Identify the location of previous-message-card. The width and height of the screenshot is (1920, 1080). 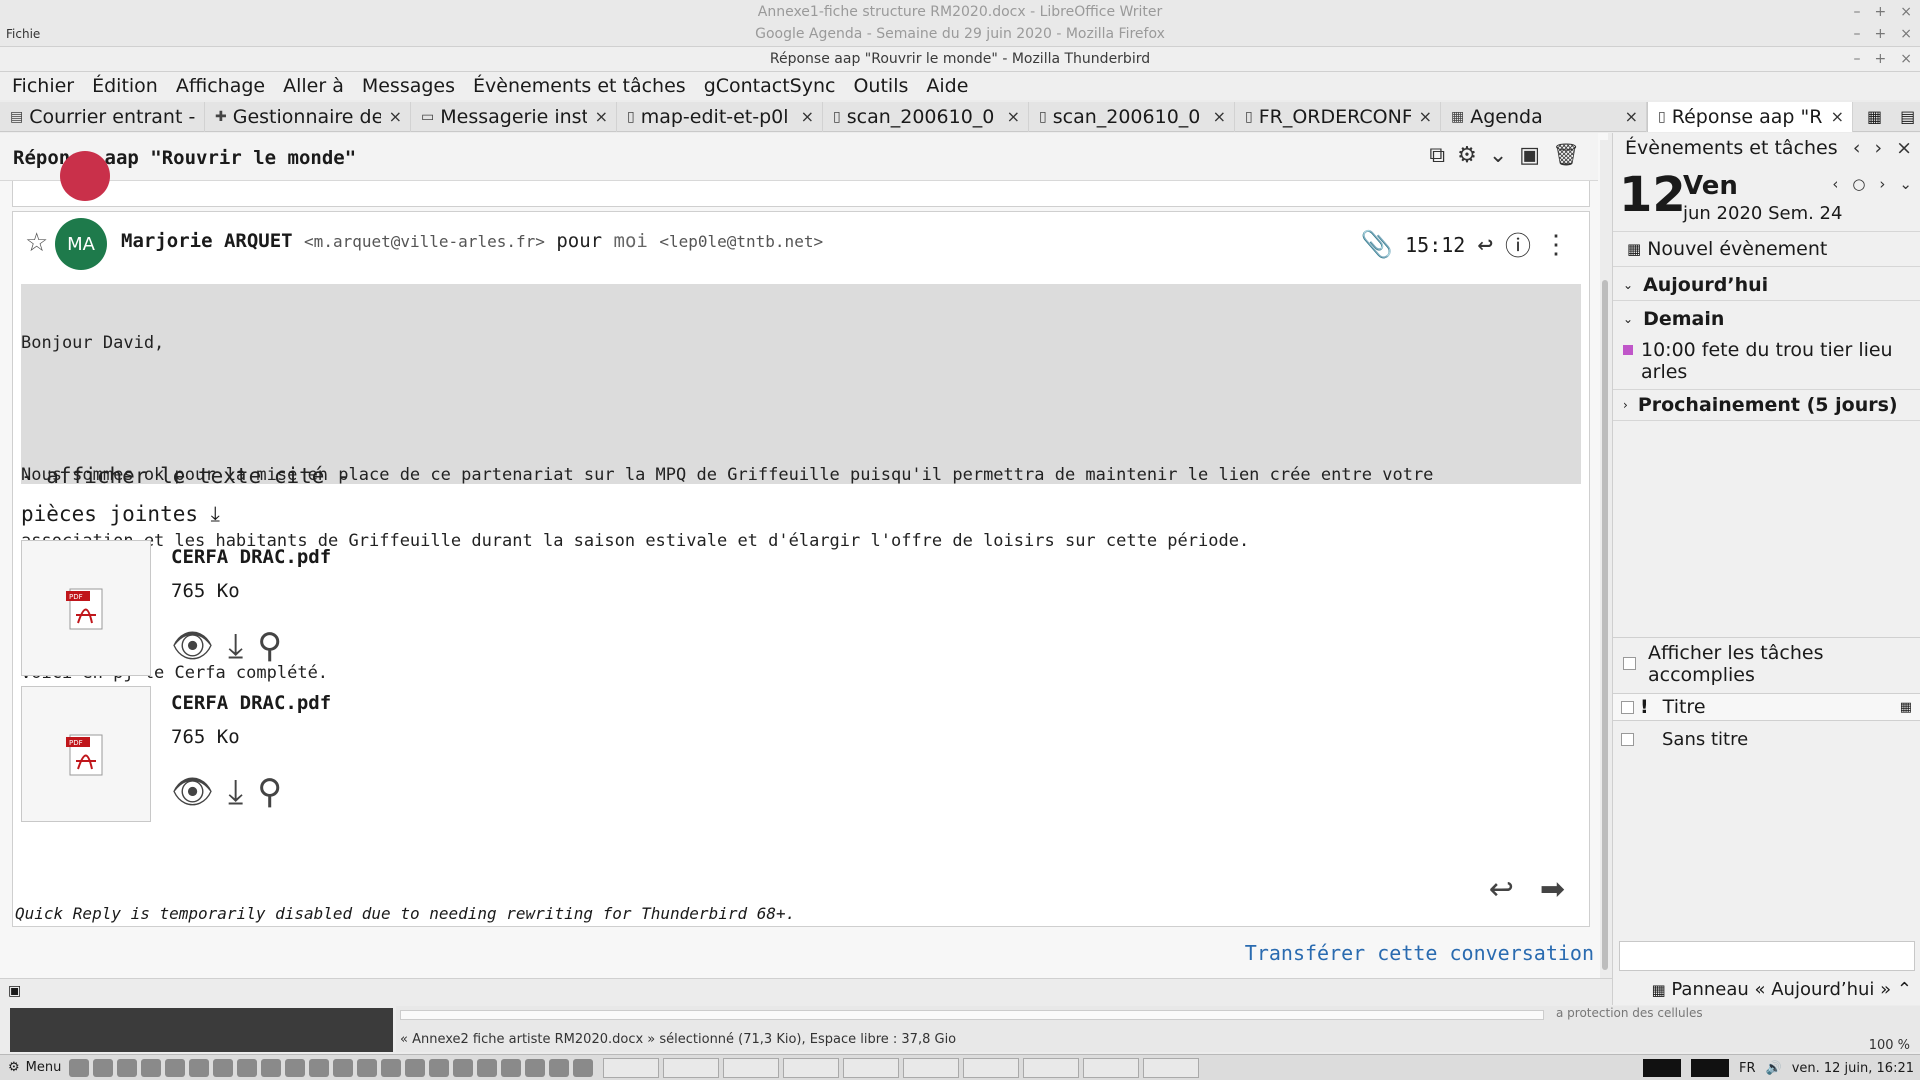
(801, 179).